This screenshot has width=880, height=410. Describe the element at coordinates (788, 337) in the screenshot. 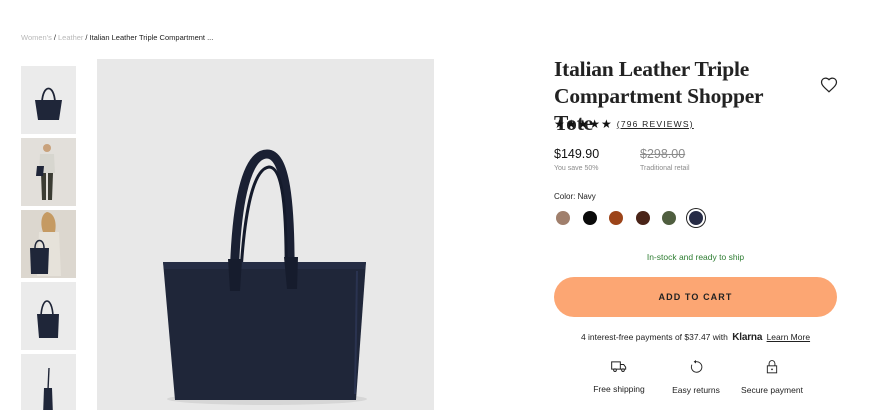

I see `learn-more-link: Learn More` at that location.